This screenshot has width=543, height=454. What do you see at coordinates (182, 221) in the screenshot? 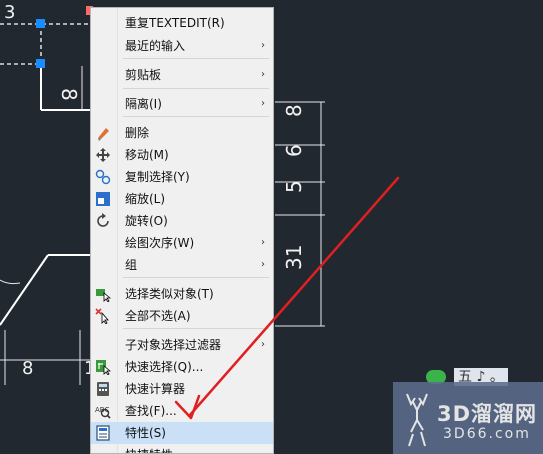
I see `menu-item: 旋转(O)` at bounding box center [182, 221].